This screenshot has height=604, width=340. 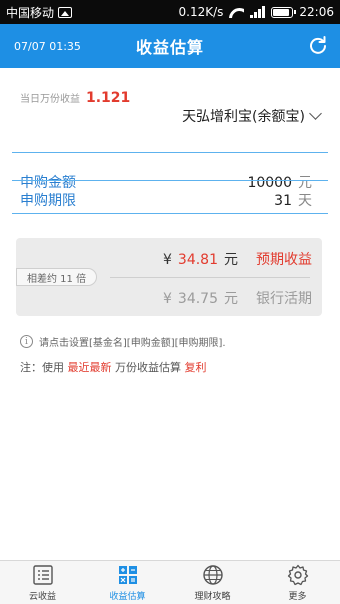 What do you see at coordinates (42, 367) in the screenshot?
I see `note-prefix: 注：使用` at bounding box center [42, 367].